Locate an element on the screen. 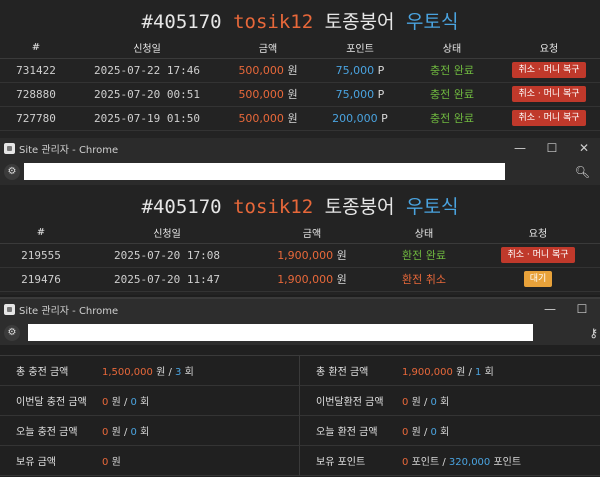  summary-label: 총 환전 금액 is located at coordinates (342, 372).